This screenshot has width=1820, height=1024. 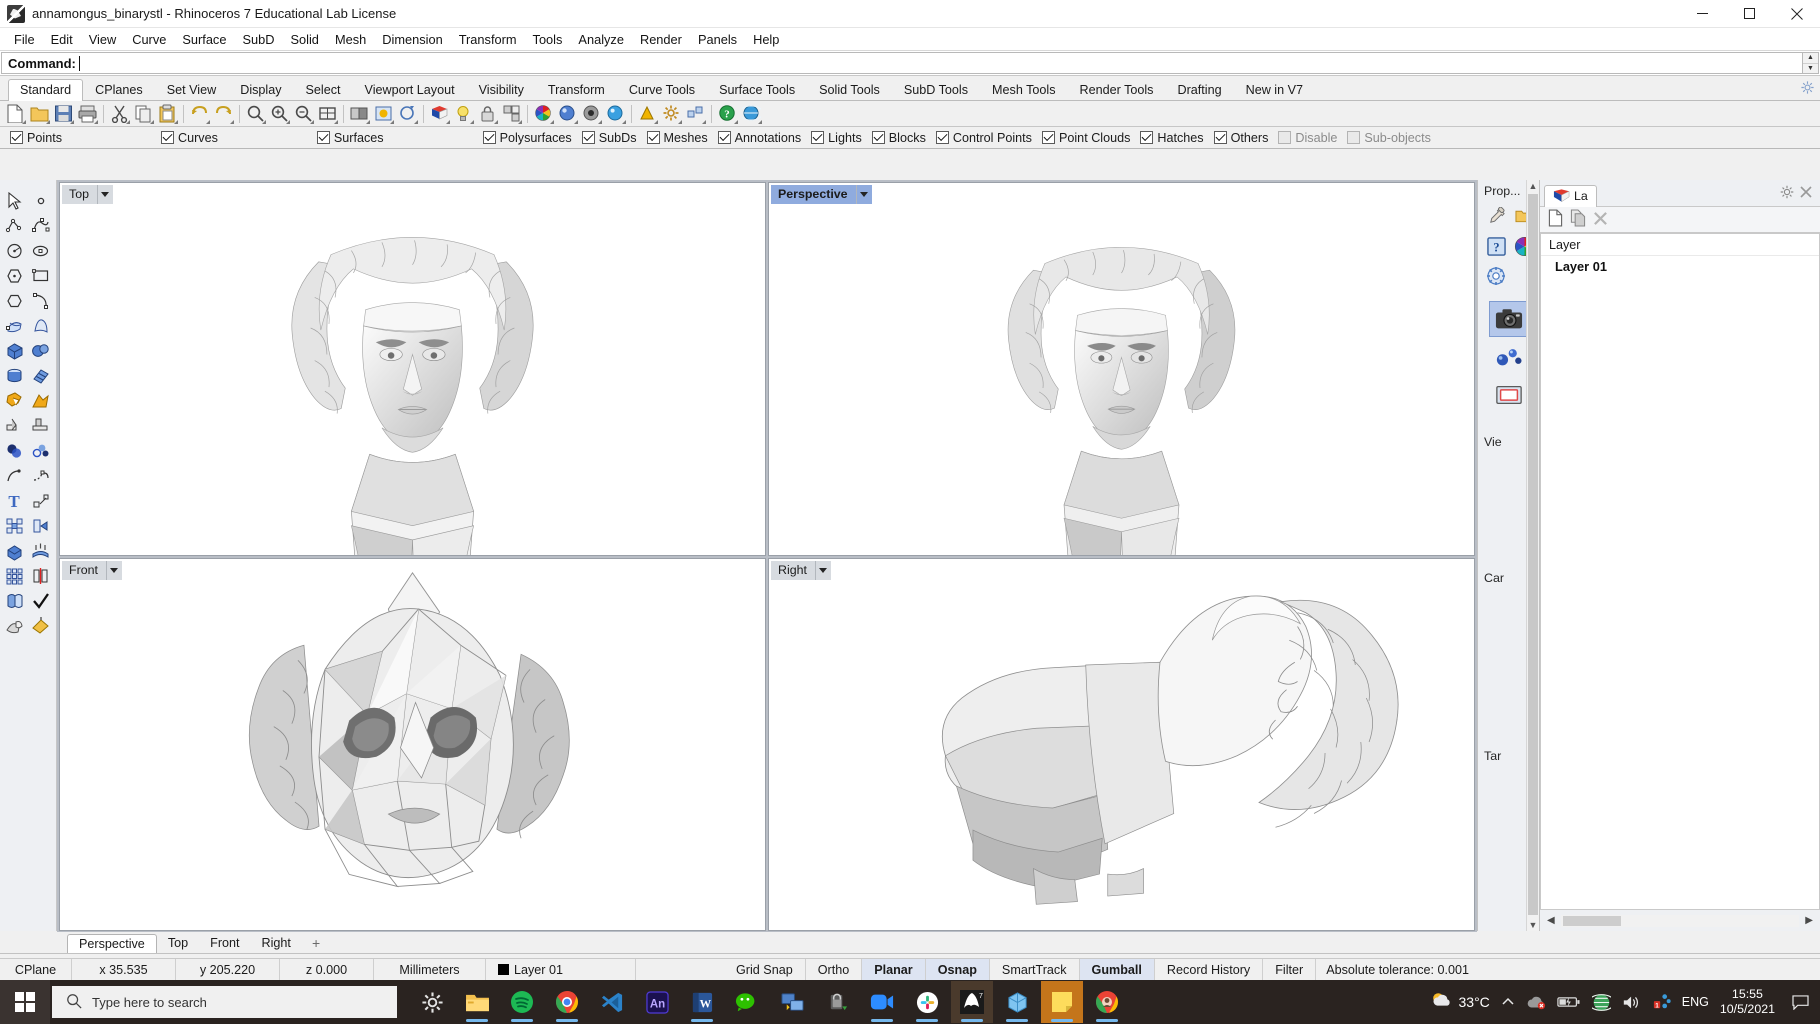 What do you see at coordinates (757, 90) in the screenshot?
I see `tab-surface-tools: Surface Tools` at bounding box center [757, 90].